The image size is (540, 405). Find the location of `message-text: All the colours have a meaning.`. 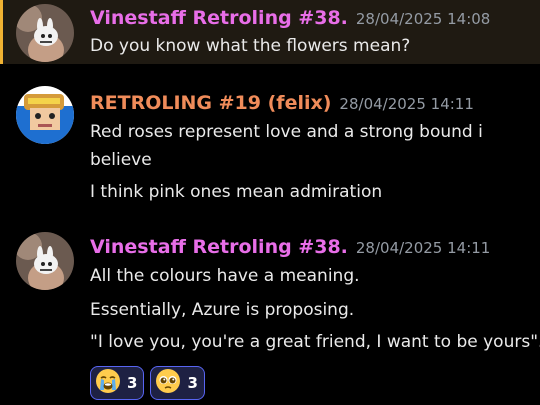

message-text: All the colours have a meaning. is located at coordinates (225, 276).